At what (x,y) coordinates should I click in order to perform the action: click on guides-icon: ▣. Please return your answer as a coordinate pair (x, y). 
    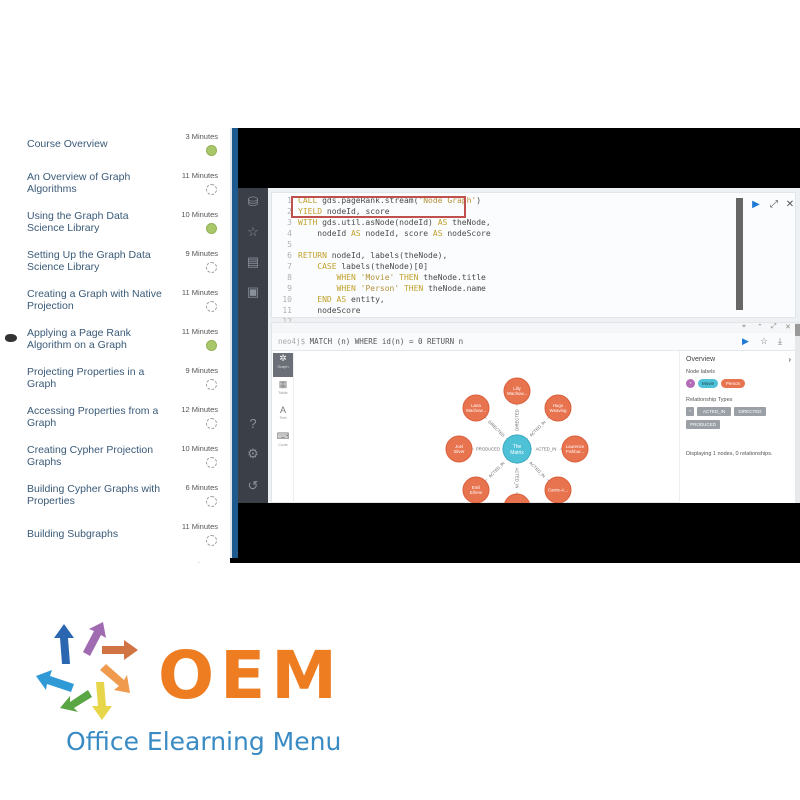
    Looking at the image, I should click on (253, 292).